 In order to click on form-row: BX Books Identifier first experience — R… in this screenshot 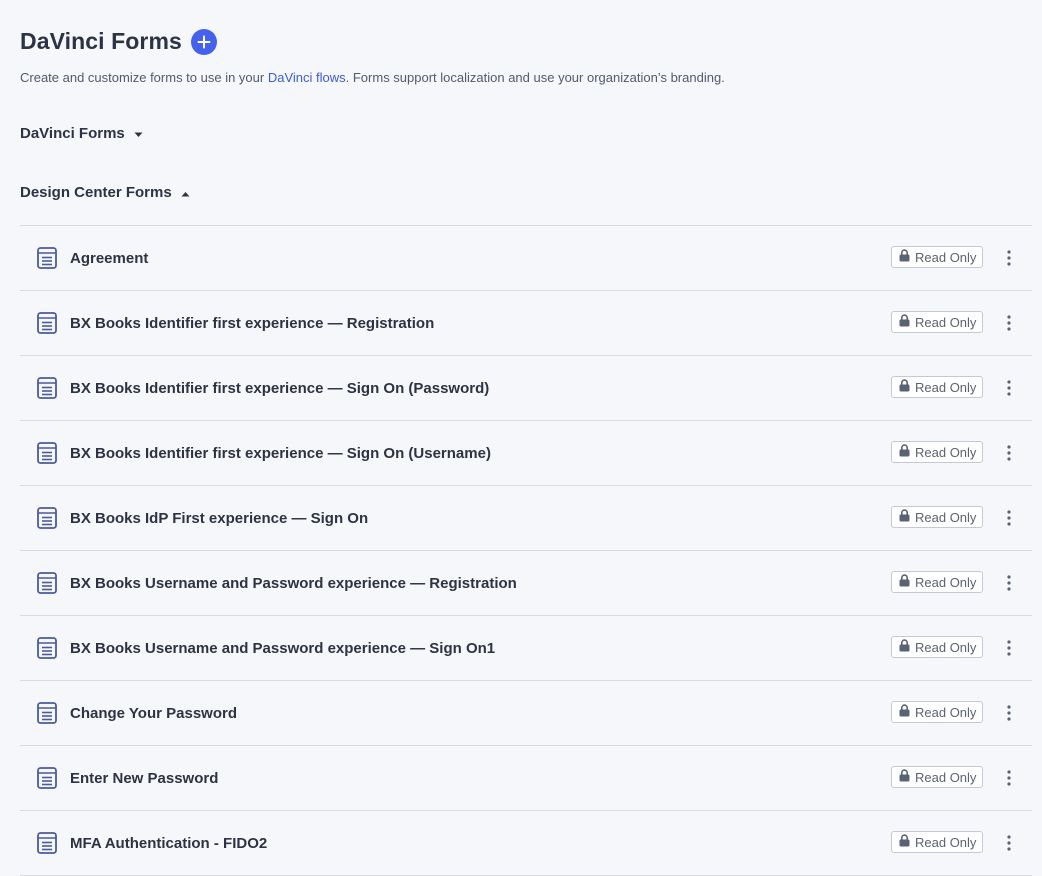, I will do `click(526, 323)`.